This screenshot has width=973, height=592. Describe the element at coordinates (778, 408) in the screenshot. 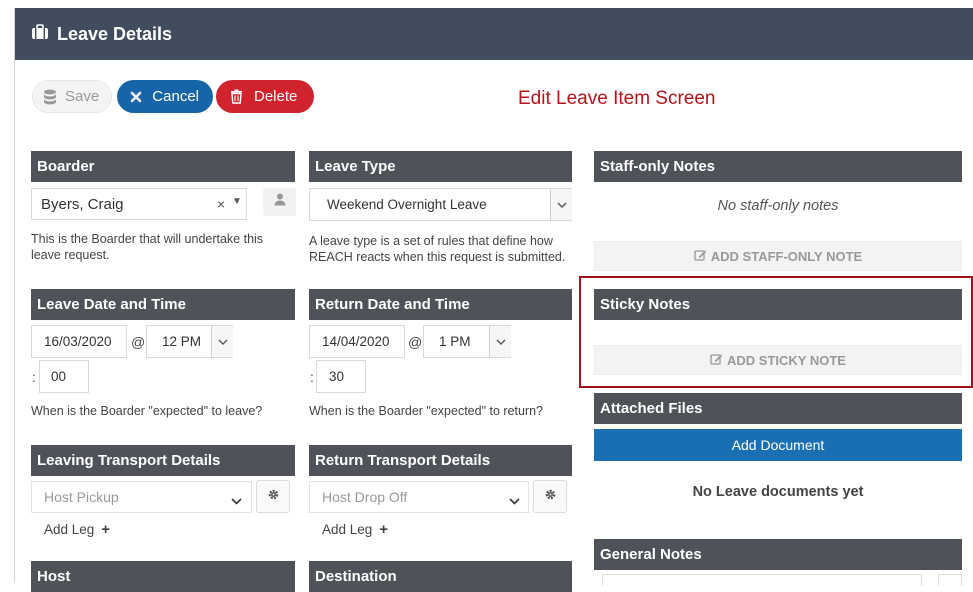

I see `attached-files-heading: Attached Files` at that location.